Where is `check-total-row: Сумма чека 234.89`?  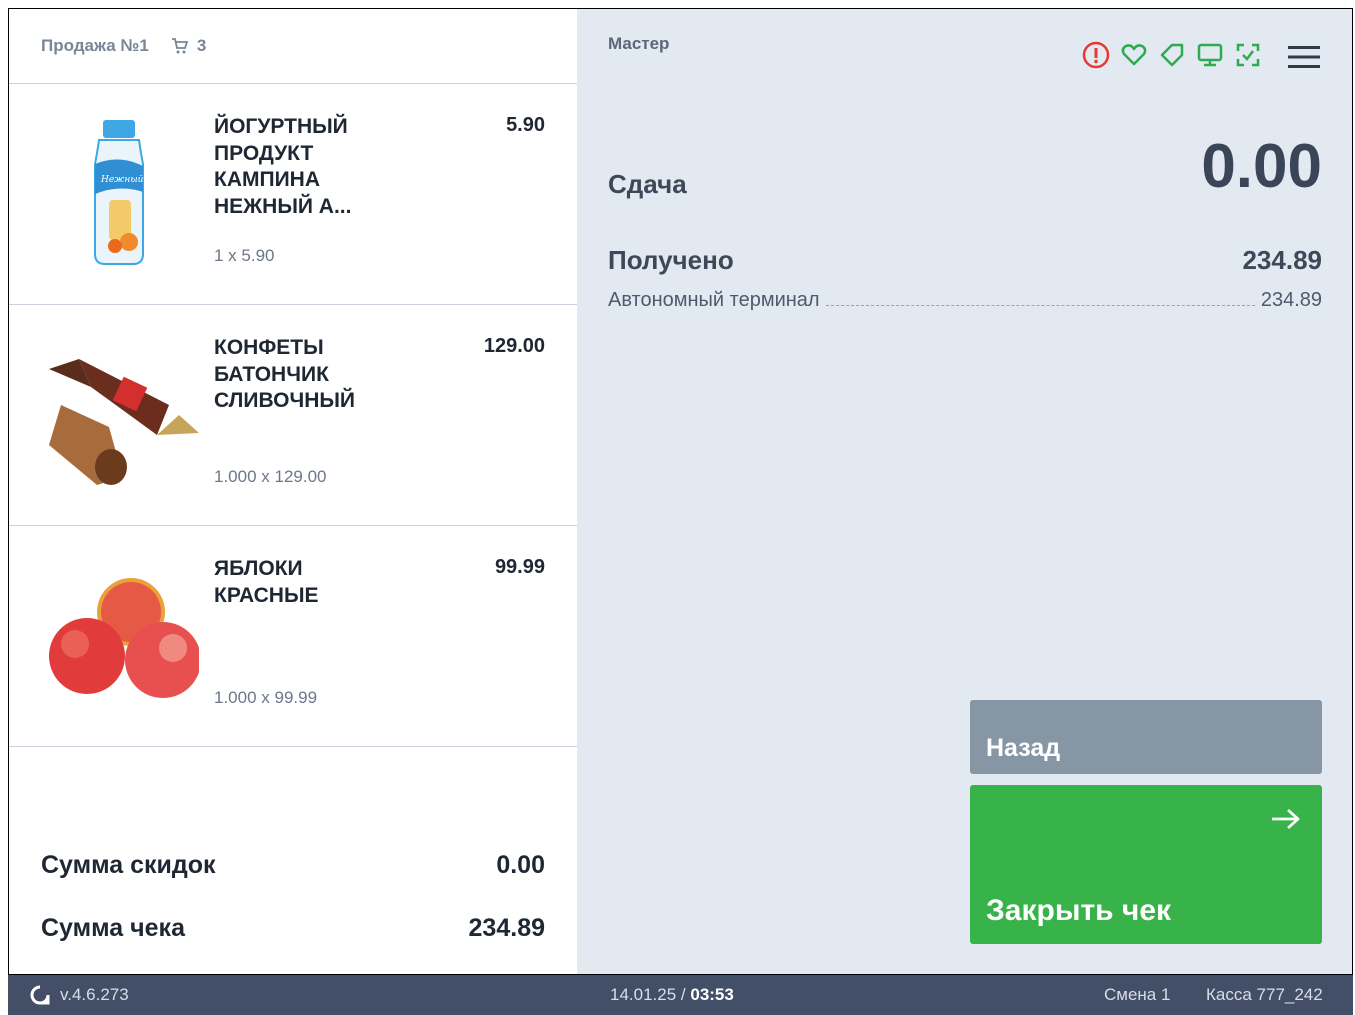 check-total-row: Сумма чека 234.89 is located at coordinates (293, 928).